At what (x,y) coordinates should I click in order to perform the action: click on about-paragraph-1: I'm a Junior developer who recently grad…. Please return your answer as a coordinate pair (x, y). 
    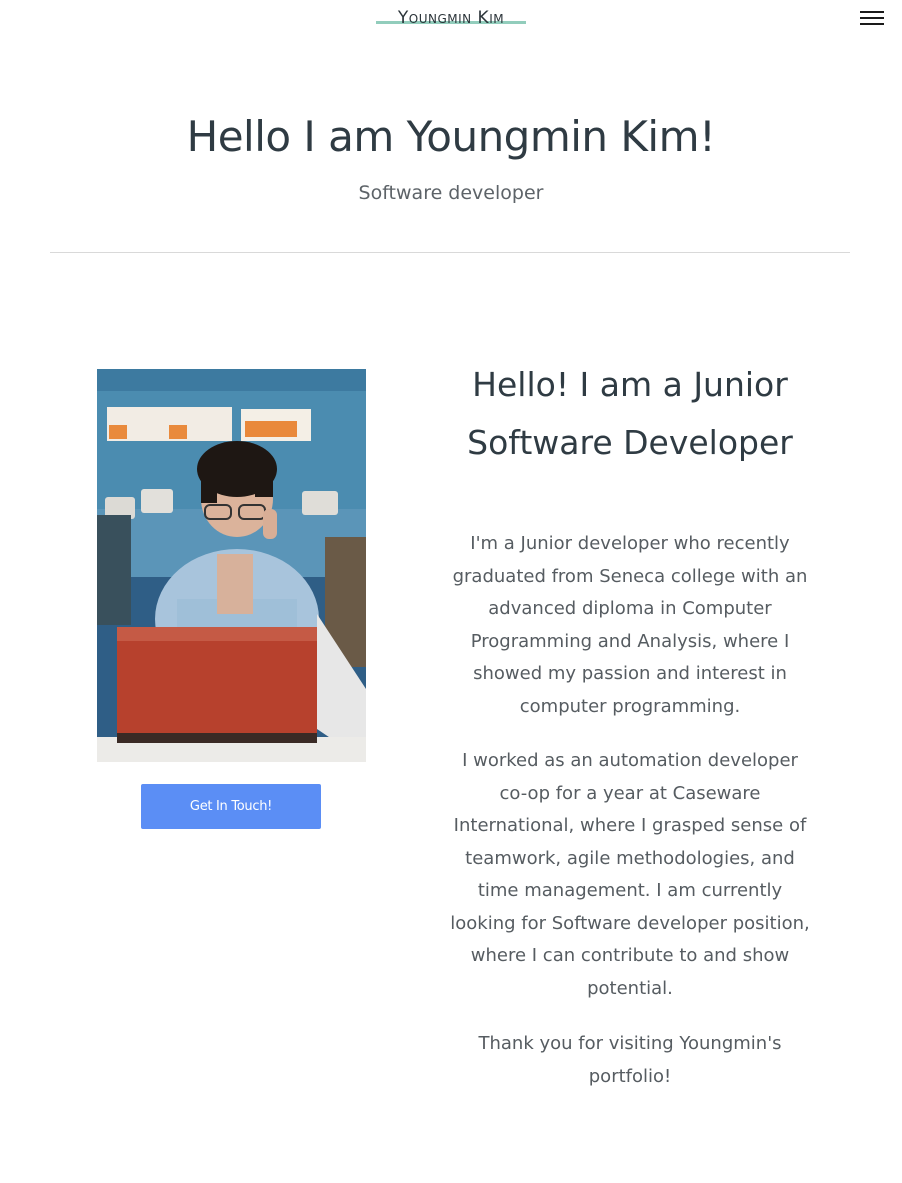
    Looking at the image, I should click on (630, 625).